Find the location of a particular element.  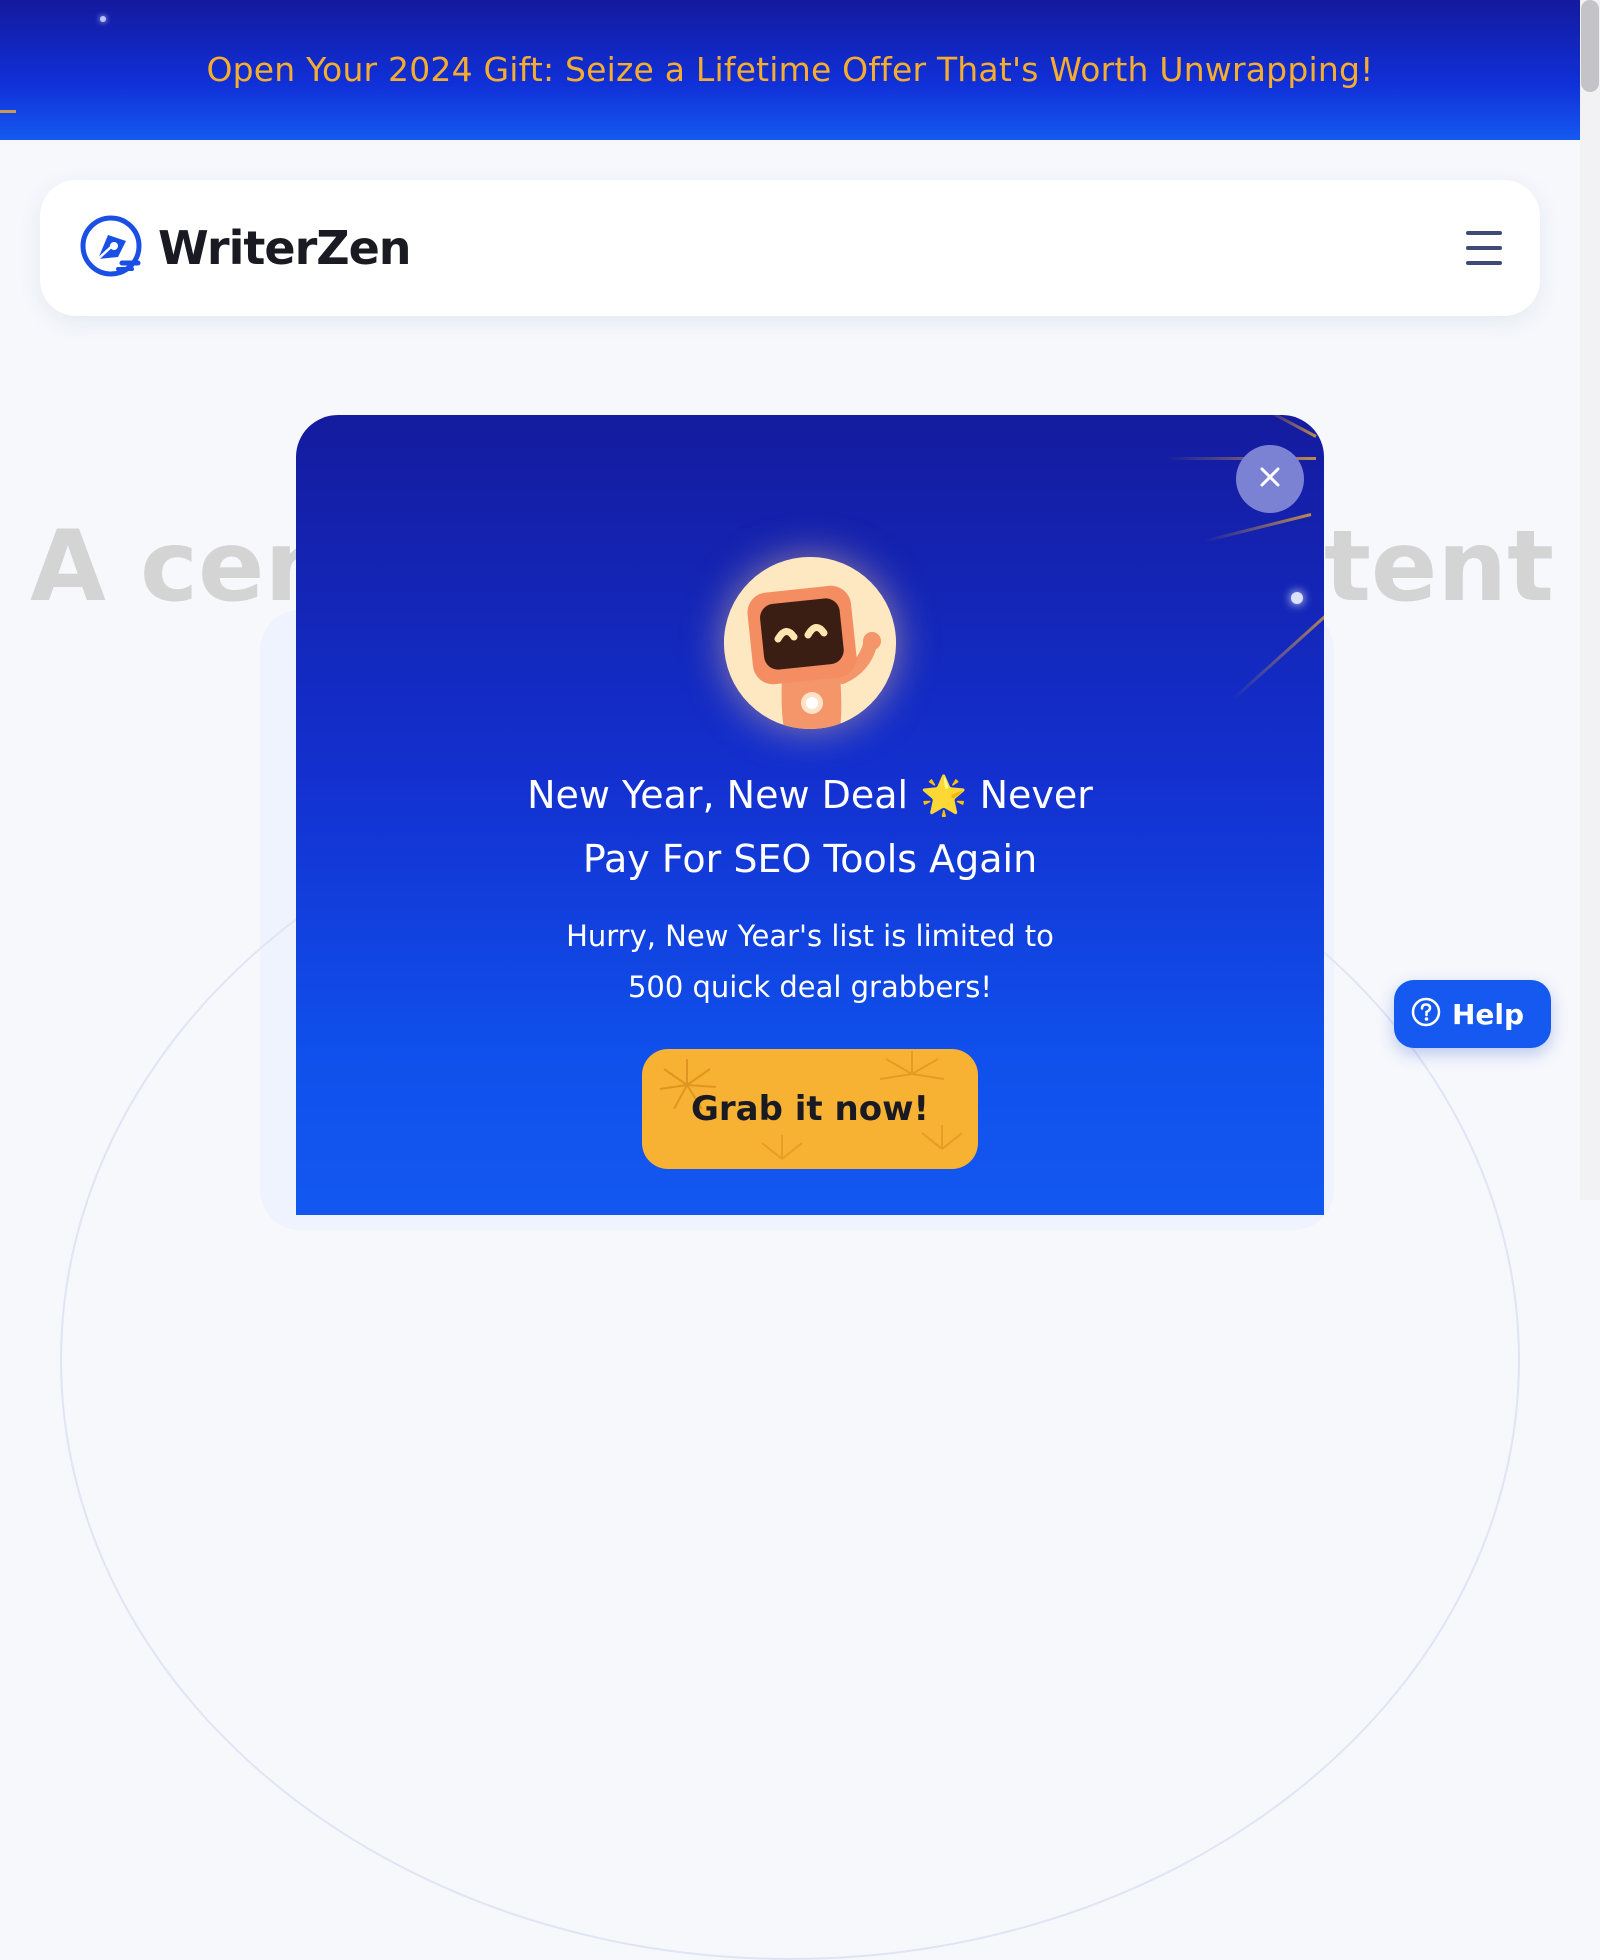

close-modal-button is located at coordinates (1270, 479).